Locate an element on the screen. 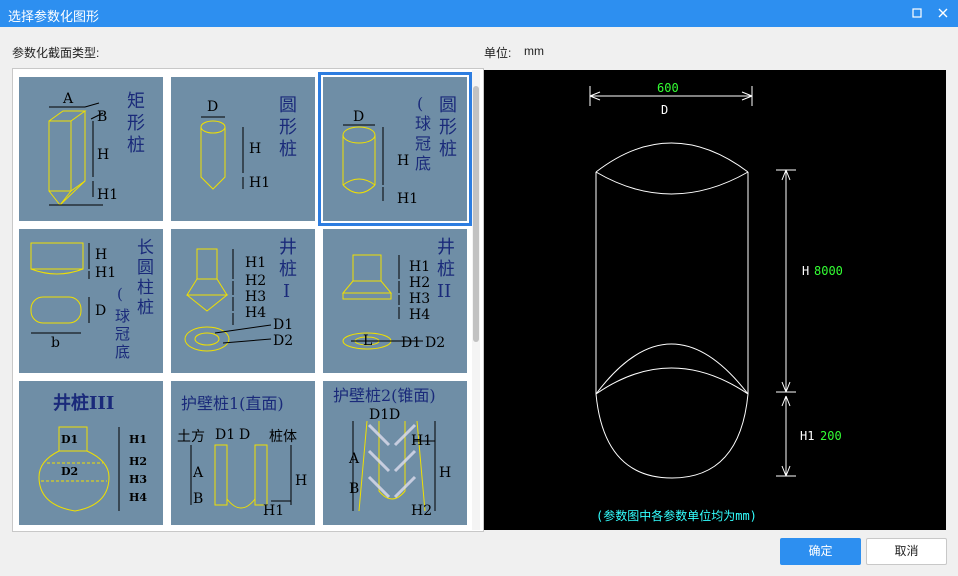 The height and width of the screenshot is (576, 958). tile-long-round-pile: H H1 D b 长 圆 柱 桩 ( 球 冠 底 is located at coordinates (91, 301).